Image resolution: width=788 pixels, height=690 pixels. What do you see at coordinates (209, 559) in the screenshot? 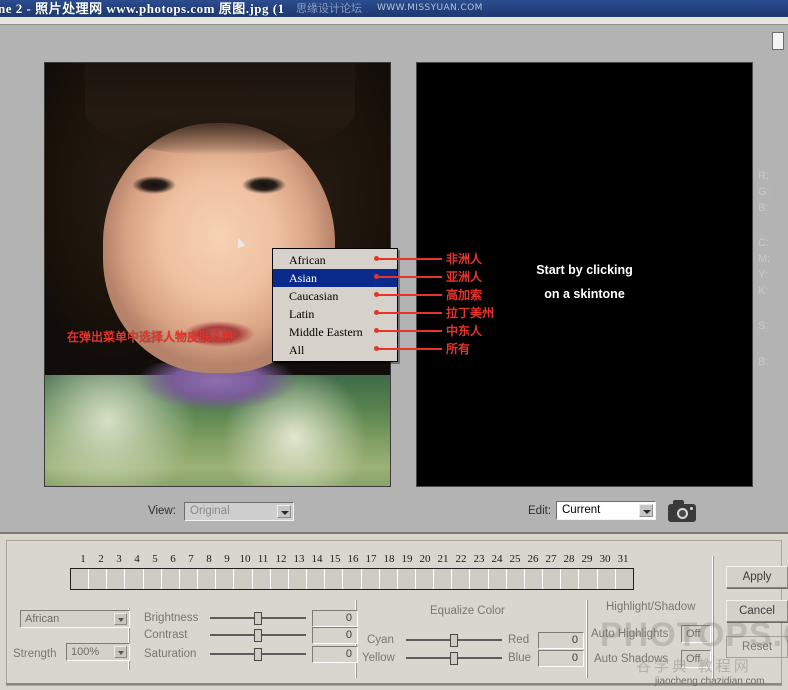
I see `swatch-number: 8` at bounding box center [209, 559].